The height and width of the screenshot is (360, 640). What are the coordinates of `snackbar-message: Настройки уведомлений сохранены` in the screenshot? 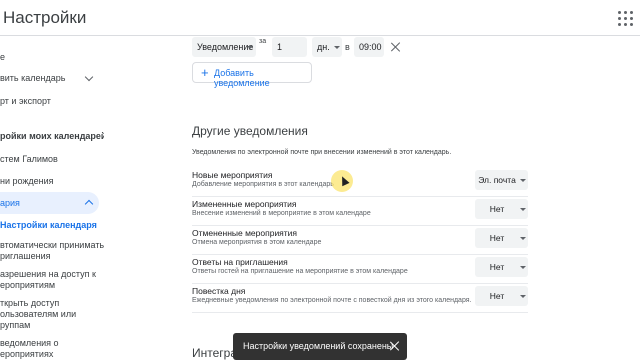 It's located at (318, 346).